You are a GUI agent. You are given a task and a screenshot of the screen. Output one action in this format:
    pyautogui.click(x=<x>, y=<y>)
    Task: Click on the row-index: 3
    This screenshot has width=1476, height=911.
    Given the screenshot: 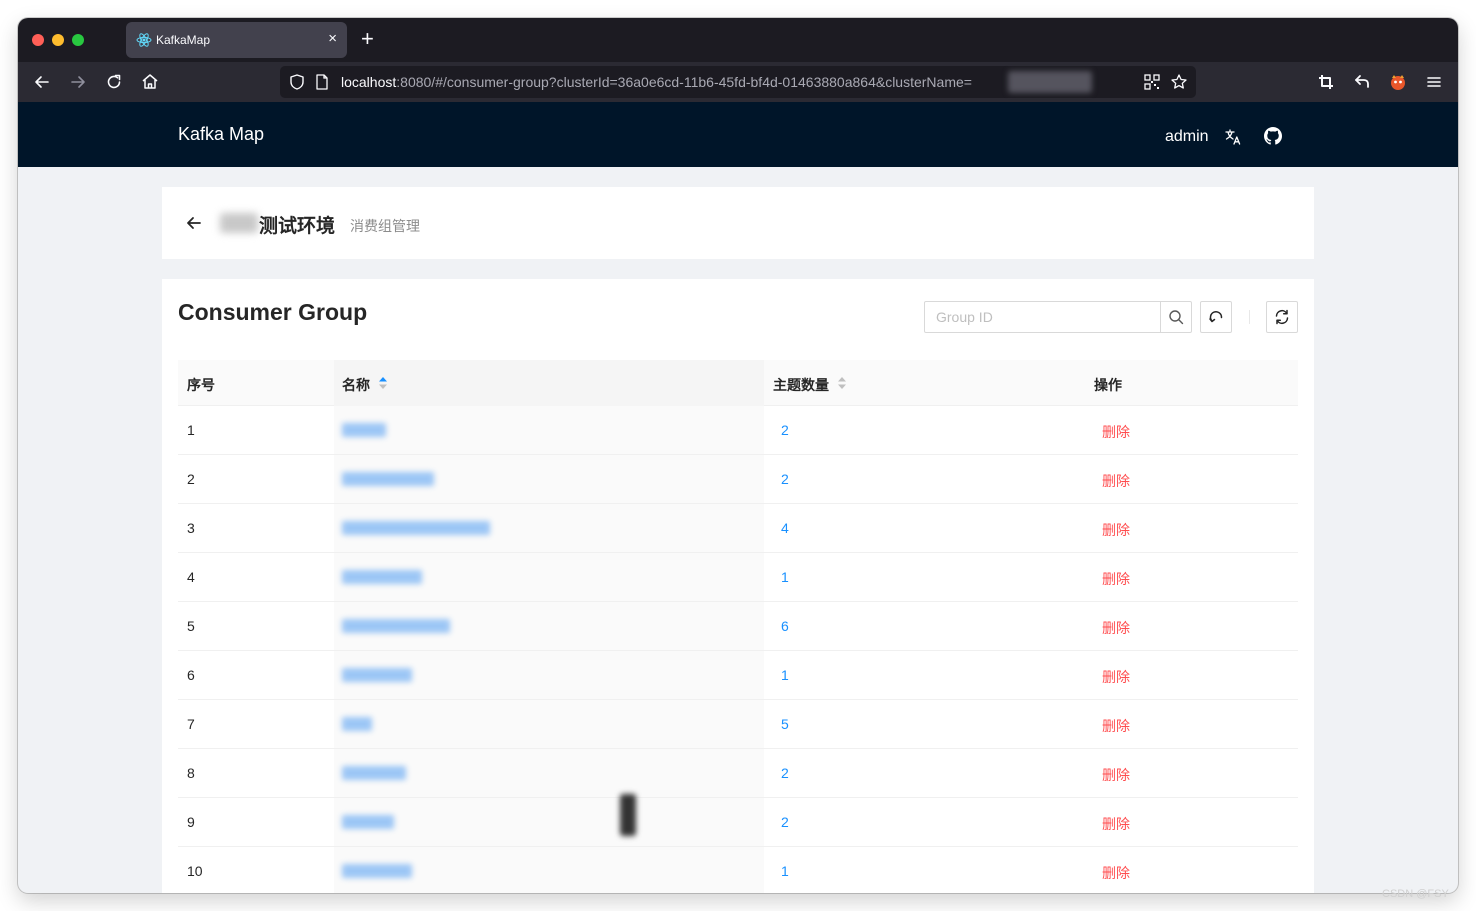 What is the action you would take?
    pyautogui.click(x=191, y=528)
    